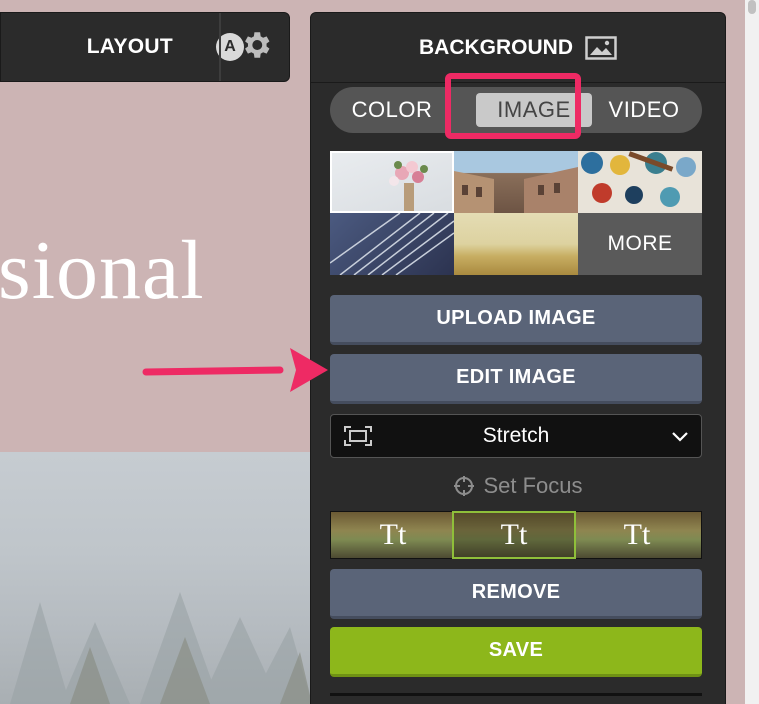 This screenshot has height=704, width=759. What do you see at coordinates (129, 46) in the screenshot?
I see `layout-label: LAYOUT` at bounding box center [129, 46].